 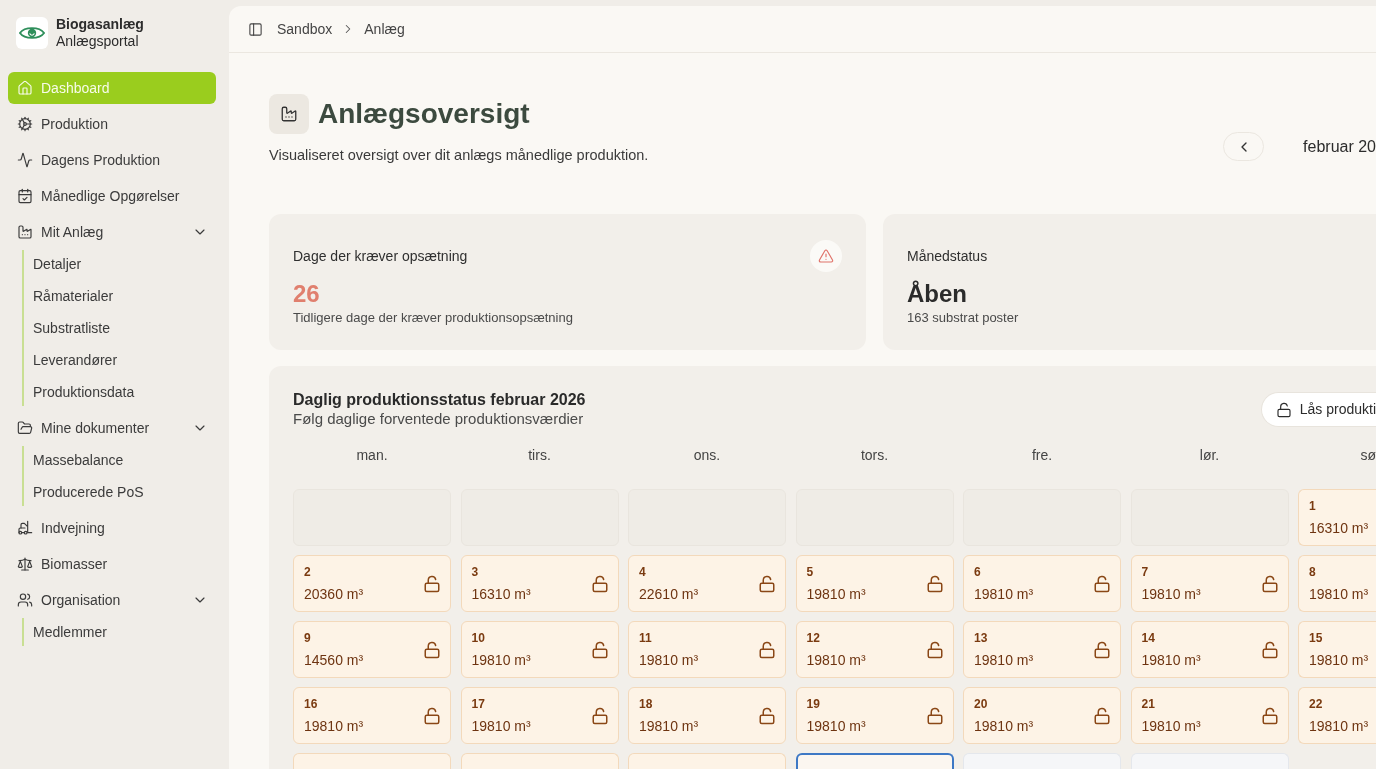 I want to click on today-cell, so click(x=874, y=761).